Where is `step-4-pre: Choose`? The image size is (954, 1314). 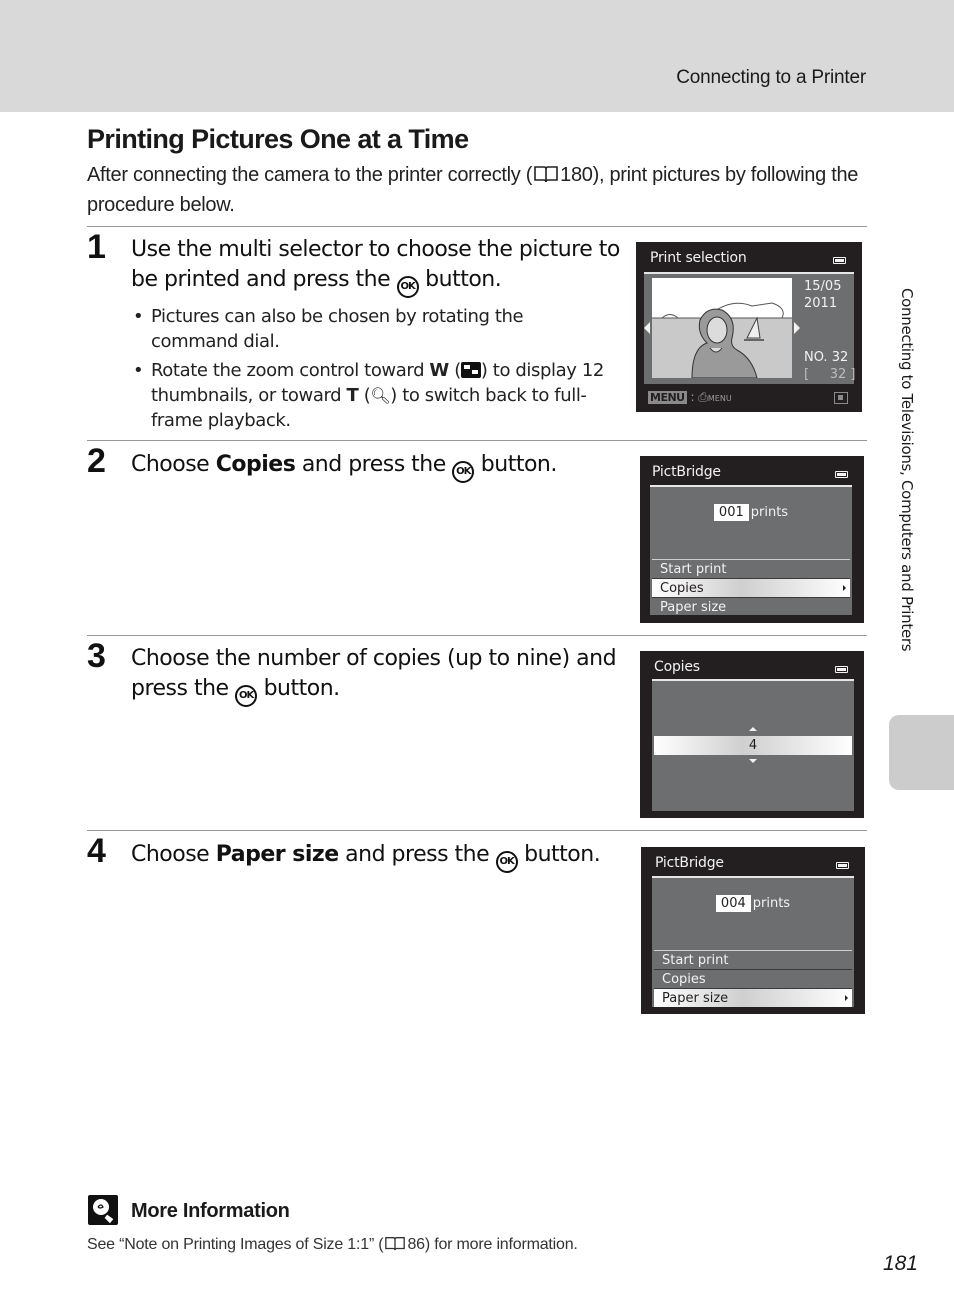 step-4-pre: Choose is located at coordinates (170, 854).